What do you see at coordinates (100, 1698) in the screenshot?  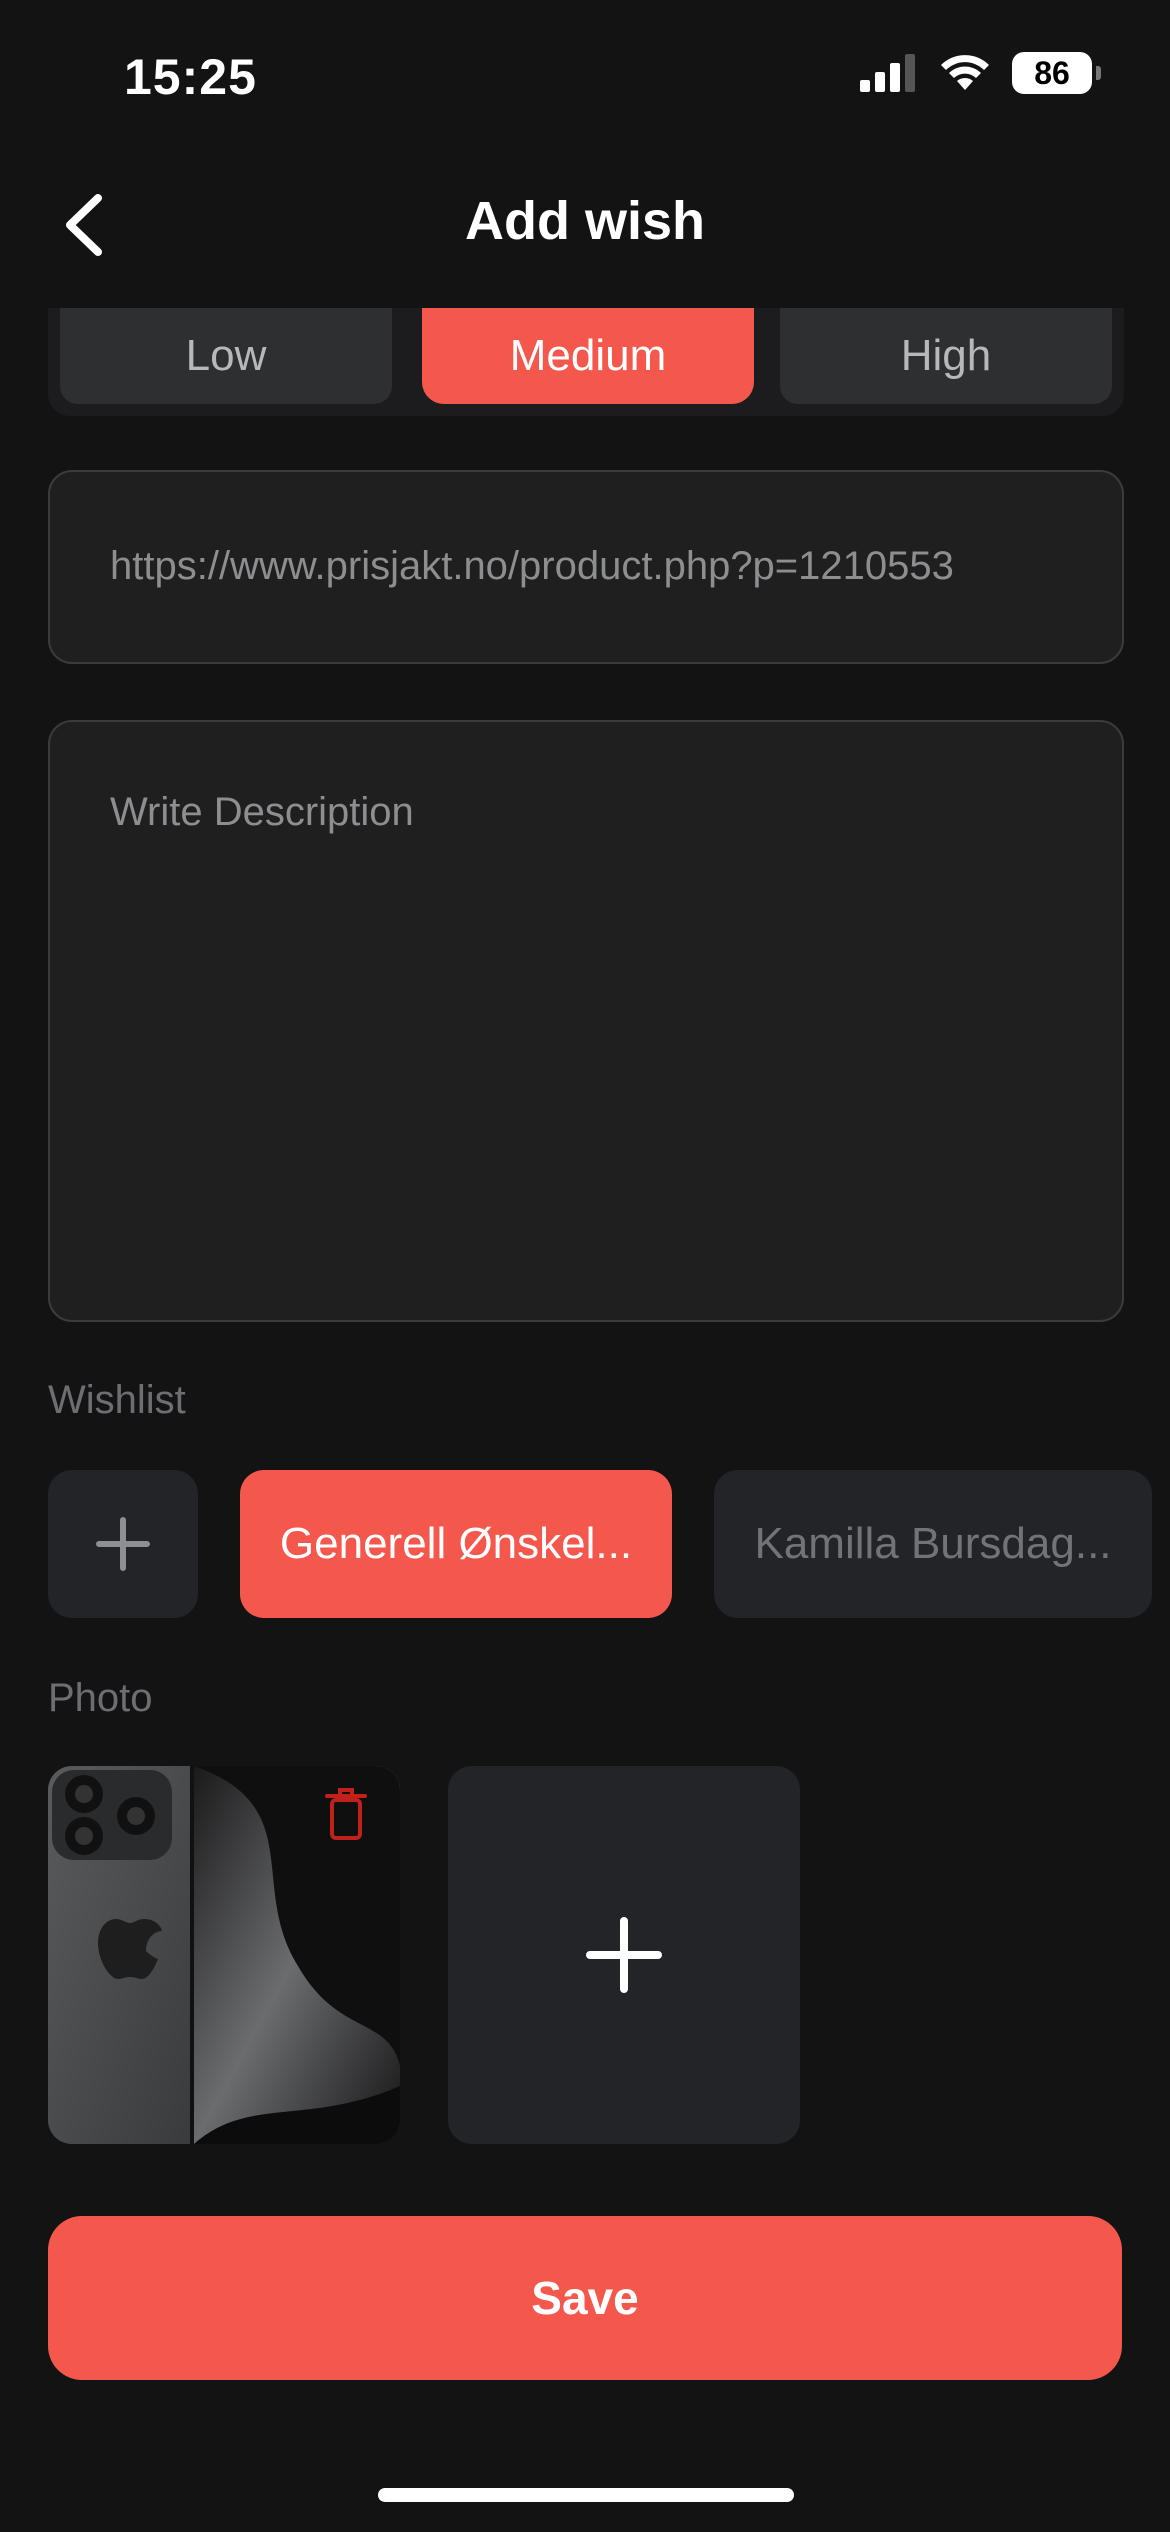 I see `photo-label: Photo` at bounding box center [100, 1698].